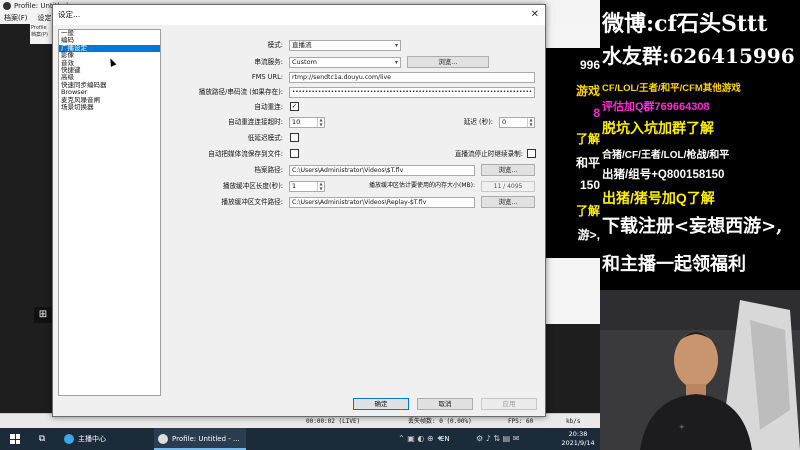  What do you see at coordinates (265, 138) in the screenshot?
I see `low-latency-label: 低延迟模式:` at bounding box center [265, 138].